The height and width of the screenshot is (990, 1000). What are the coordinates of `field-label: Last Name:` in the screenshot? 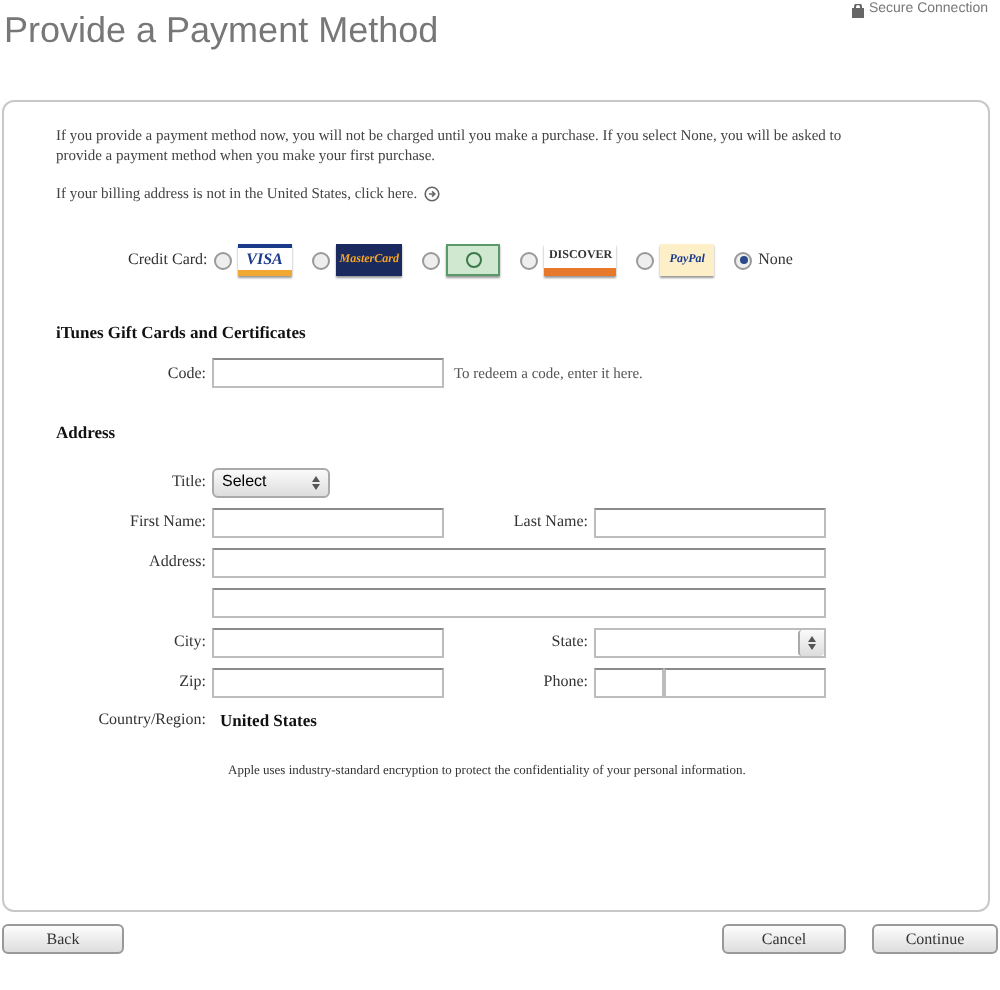 It's located at (550, 522).